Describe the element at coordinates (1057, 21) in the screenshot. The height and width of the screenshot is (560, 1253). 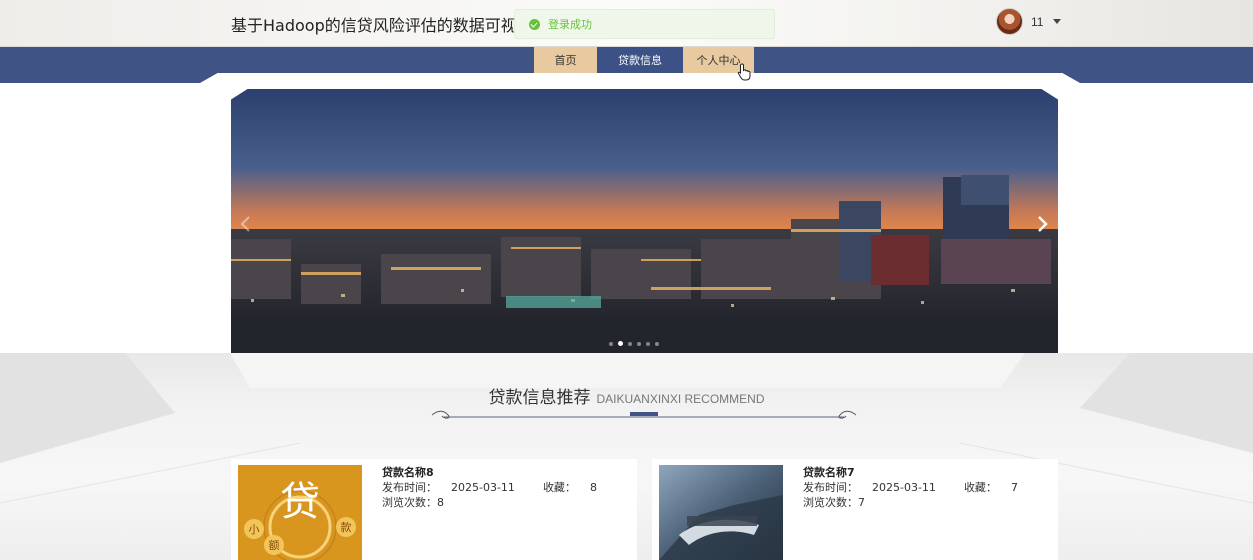
I see `caret-down-icon` at that location.